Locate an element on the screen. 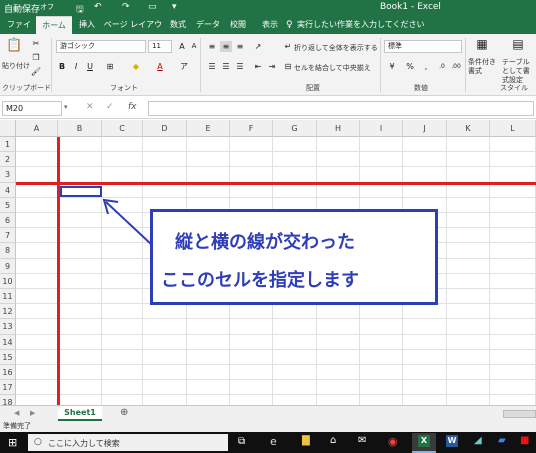 Image resolution: width=536 pixels, height=453 pixels. borders-icon: ⊞ is located at coordinates (110, 66).